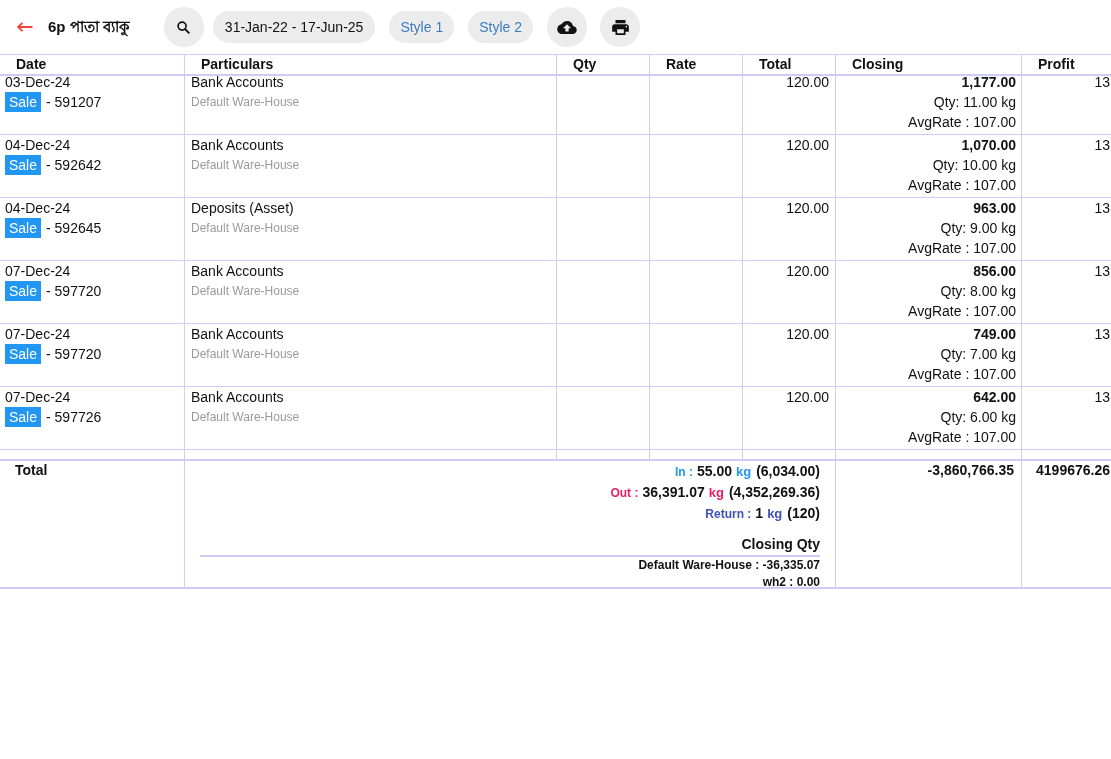 The image size is (1111, 759). What do you see at coordinates (74, 228) in the screenshot?
I see `voucher-number: - 592645` at bounding box center [74, 228].